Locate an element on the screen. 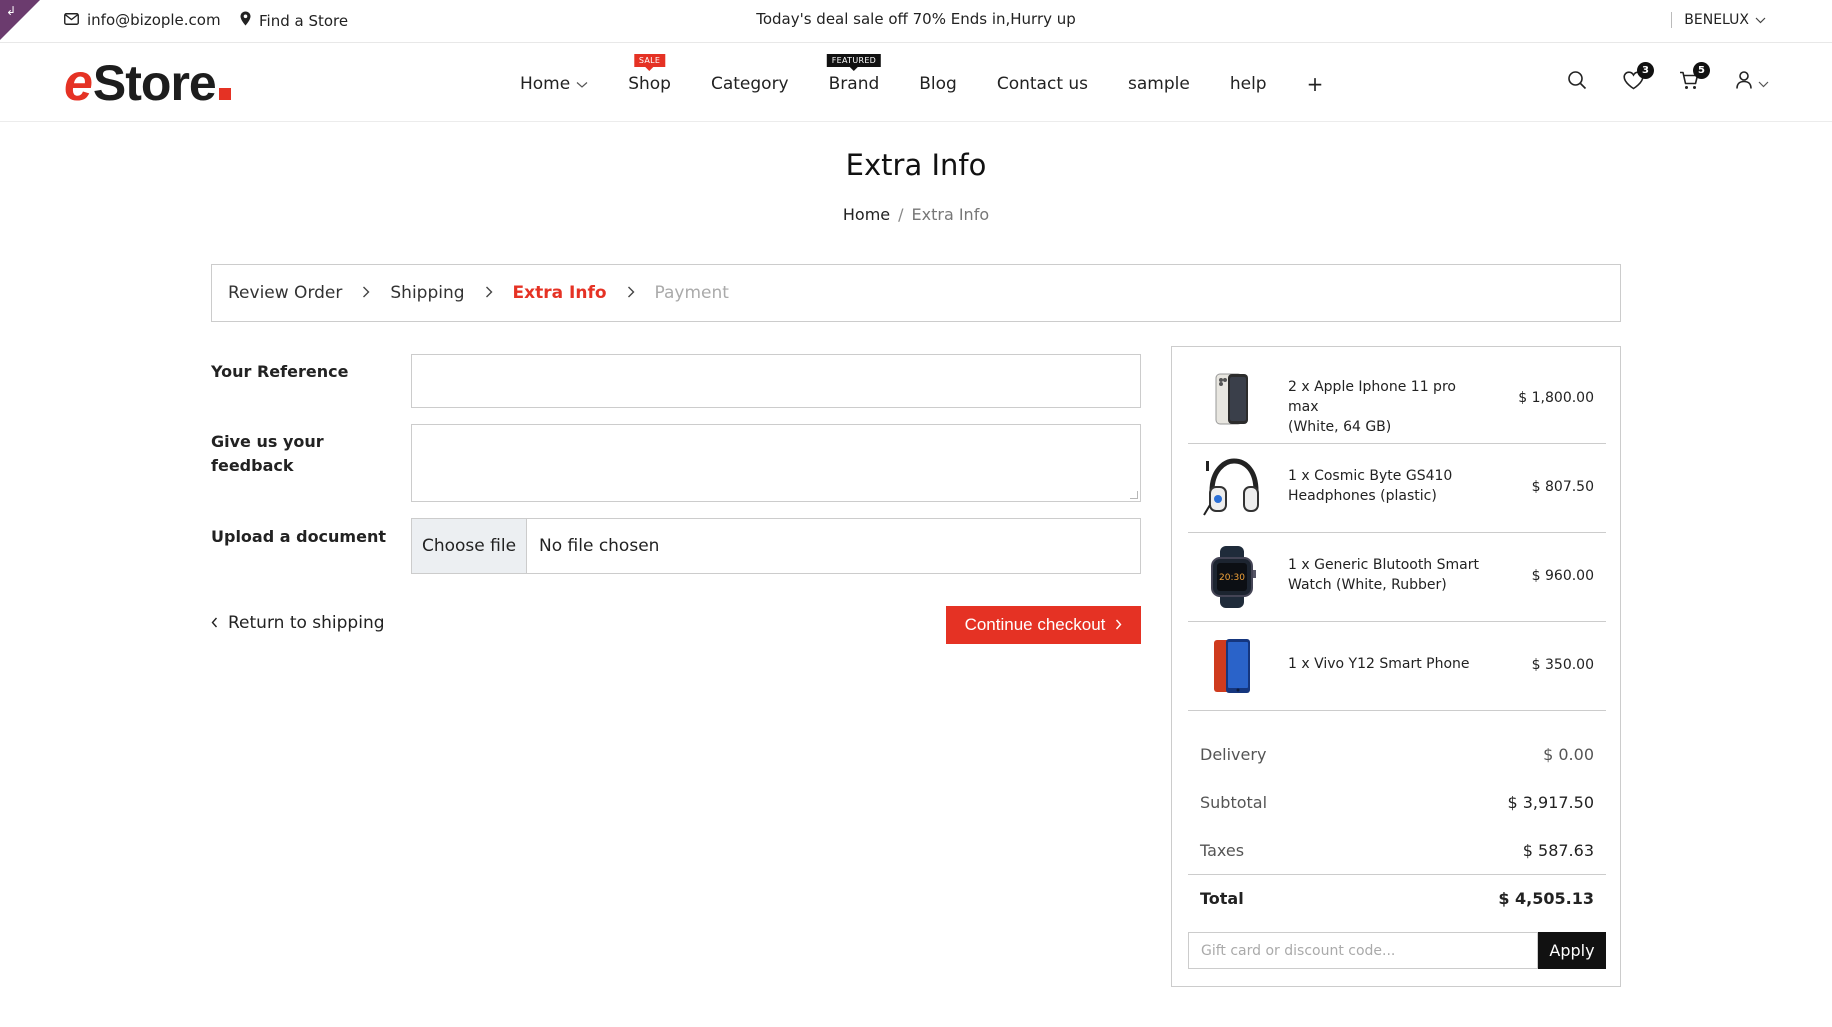 This screenshot has height=1027, width=1832. logo-e: e is located at coordinates (78, 83).